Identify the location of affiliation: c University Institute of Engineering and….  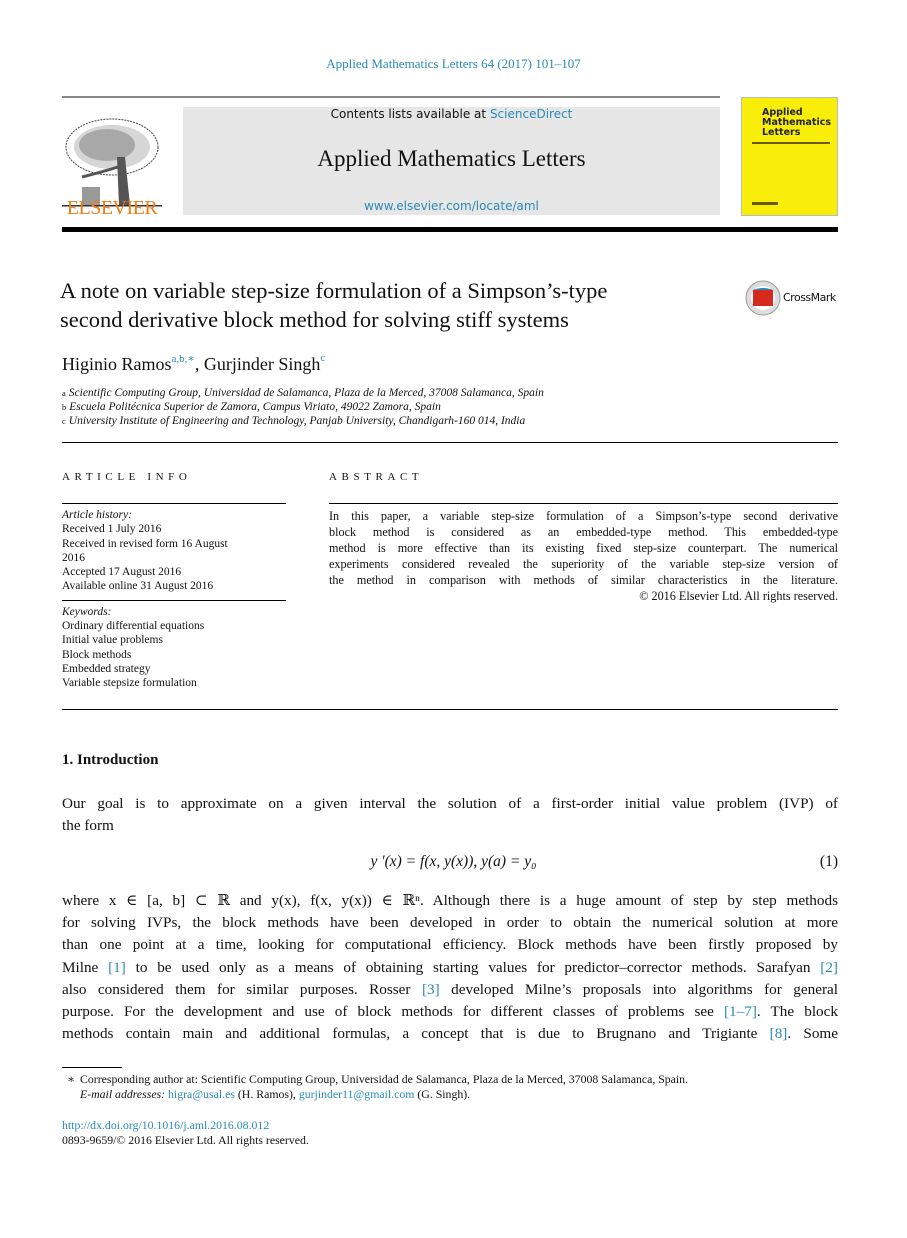
(303, 421).